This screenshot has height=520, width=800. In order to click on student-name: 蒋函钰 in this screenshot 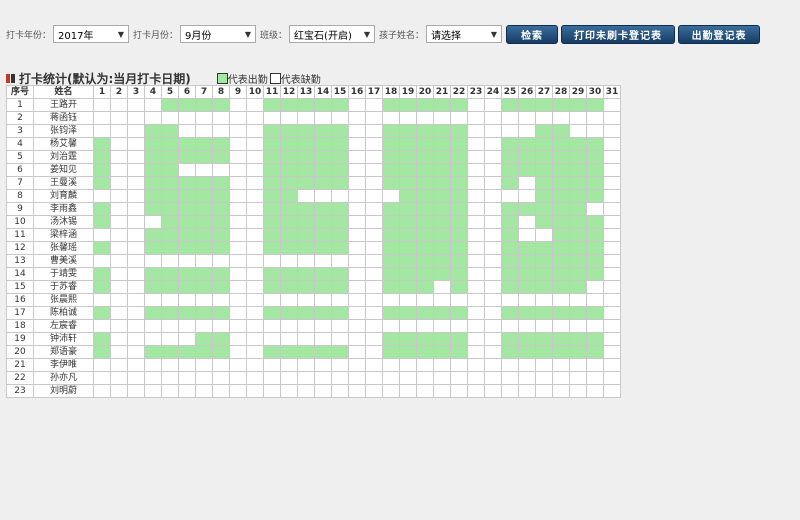, I will do `click(63, 118)`.